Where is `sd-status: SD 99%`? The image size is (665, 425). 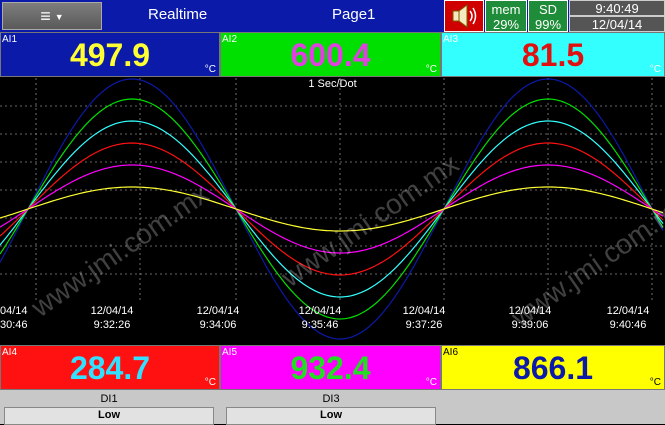 sd-status: SD 99% is located at coordinates (548, 16).